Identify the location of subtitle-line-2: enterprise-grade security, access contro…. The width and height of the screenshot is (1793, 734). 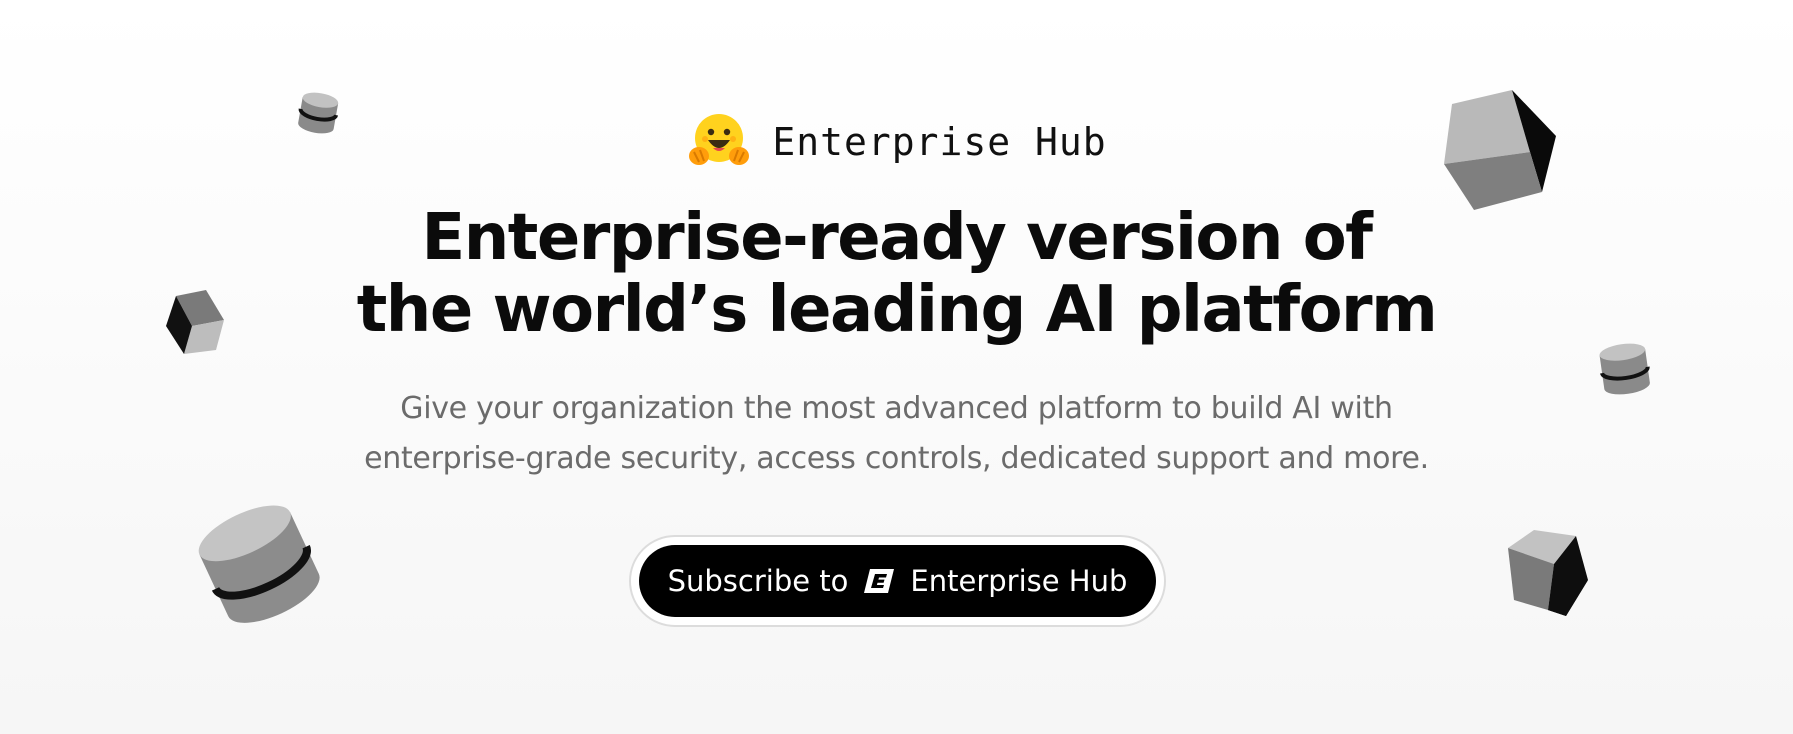
(896, 458).